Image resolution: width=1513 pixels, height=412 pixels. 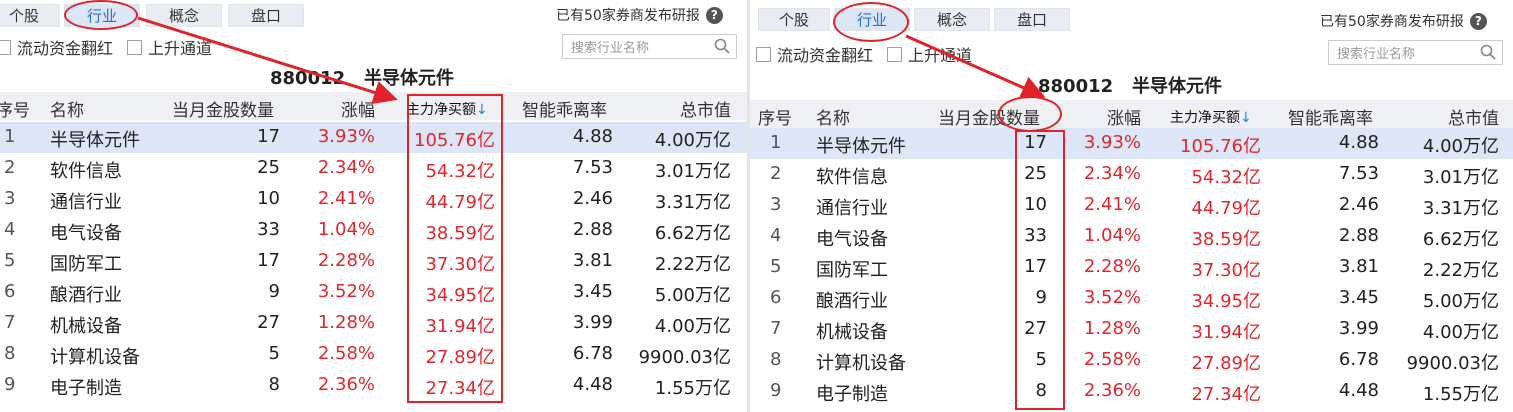 What do you see at coordinates (1112, 390) in the screenshot?
I see `row-change: 2.36%` at bounding box center [1112, 390].